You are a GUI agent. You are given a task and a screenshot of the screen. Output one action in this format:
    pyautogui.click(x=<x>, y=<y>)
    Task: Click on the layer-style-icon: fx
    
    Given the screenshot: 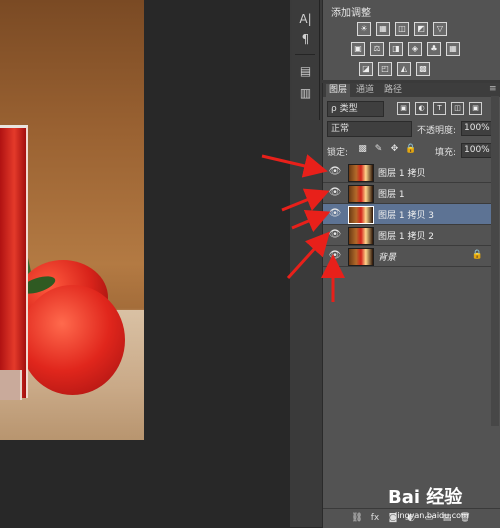 What is the action you would take?
    pyautogui.click(x=375, y=518)
    